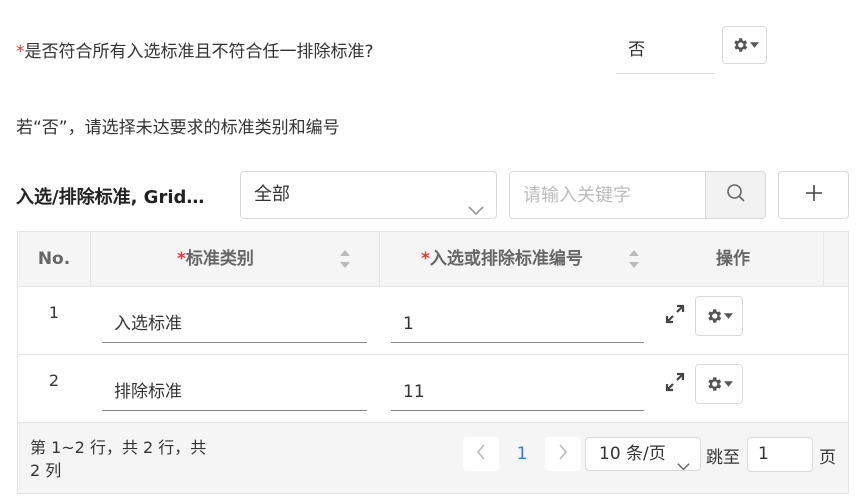  I want to click on chevron-left-icon, so click(481, 454).